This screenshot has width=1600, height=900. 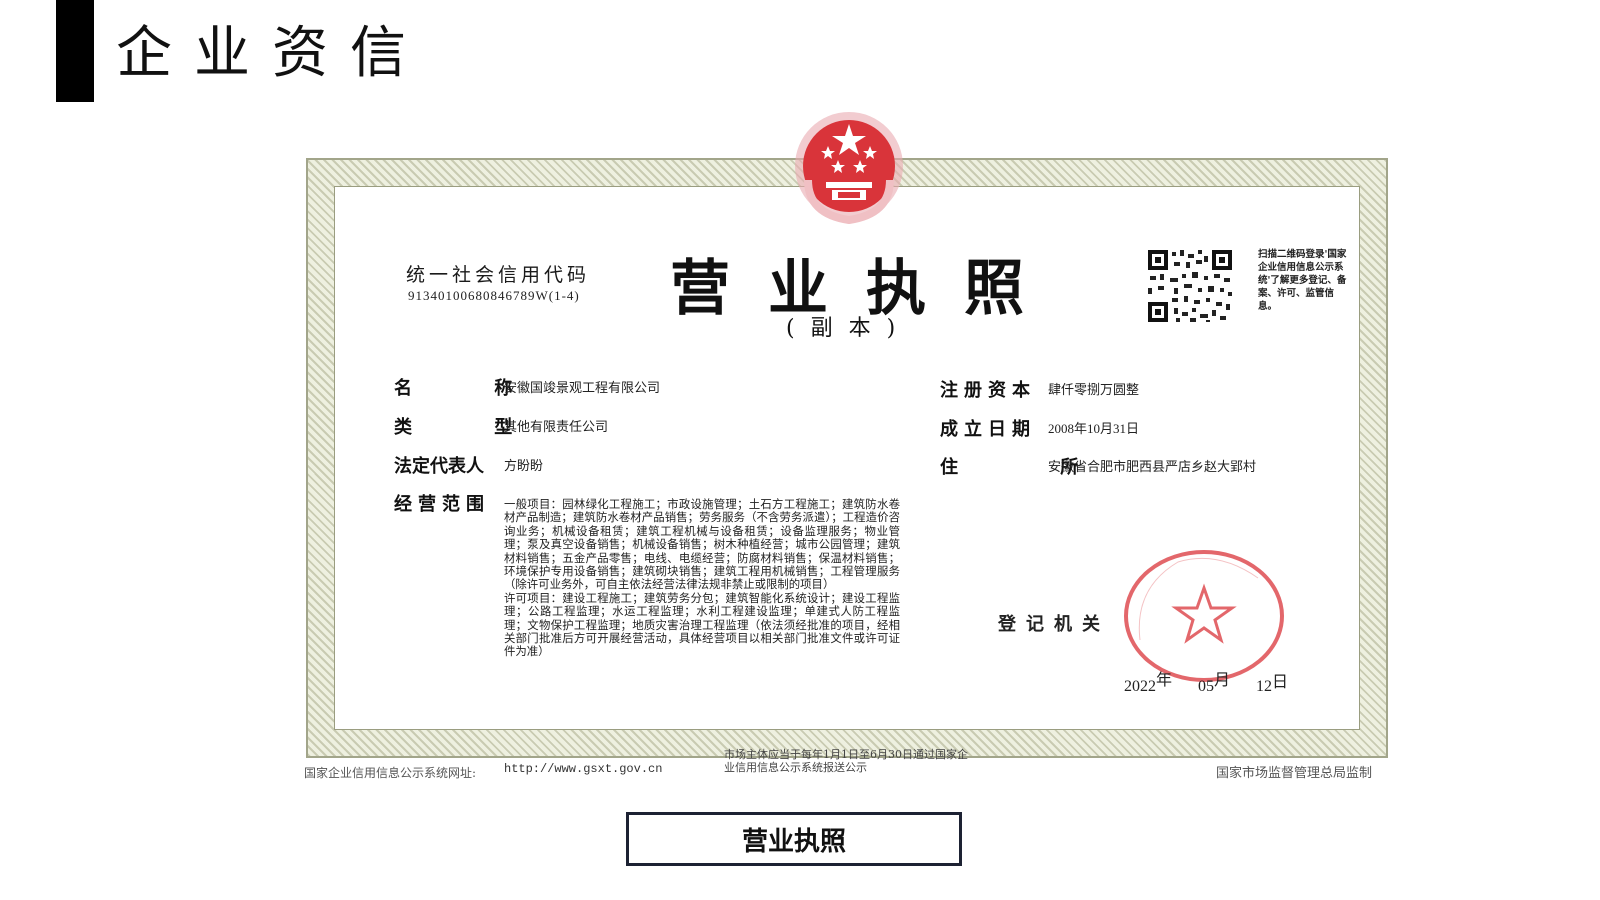 I want to click on issue-date-day-unit: 日, so click(x=1280, y=682).